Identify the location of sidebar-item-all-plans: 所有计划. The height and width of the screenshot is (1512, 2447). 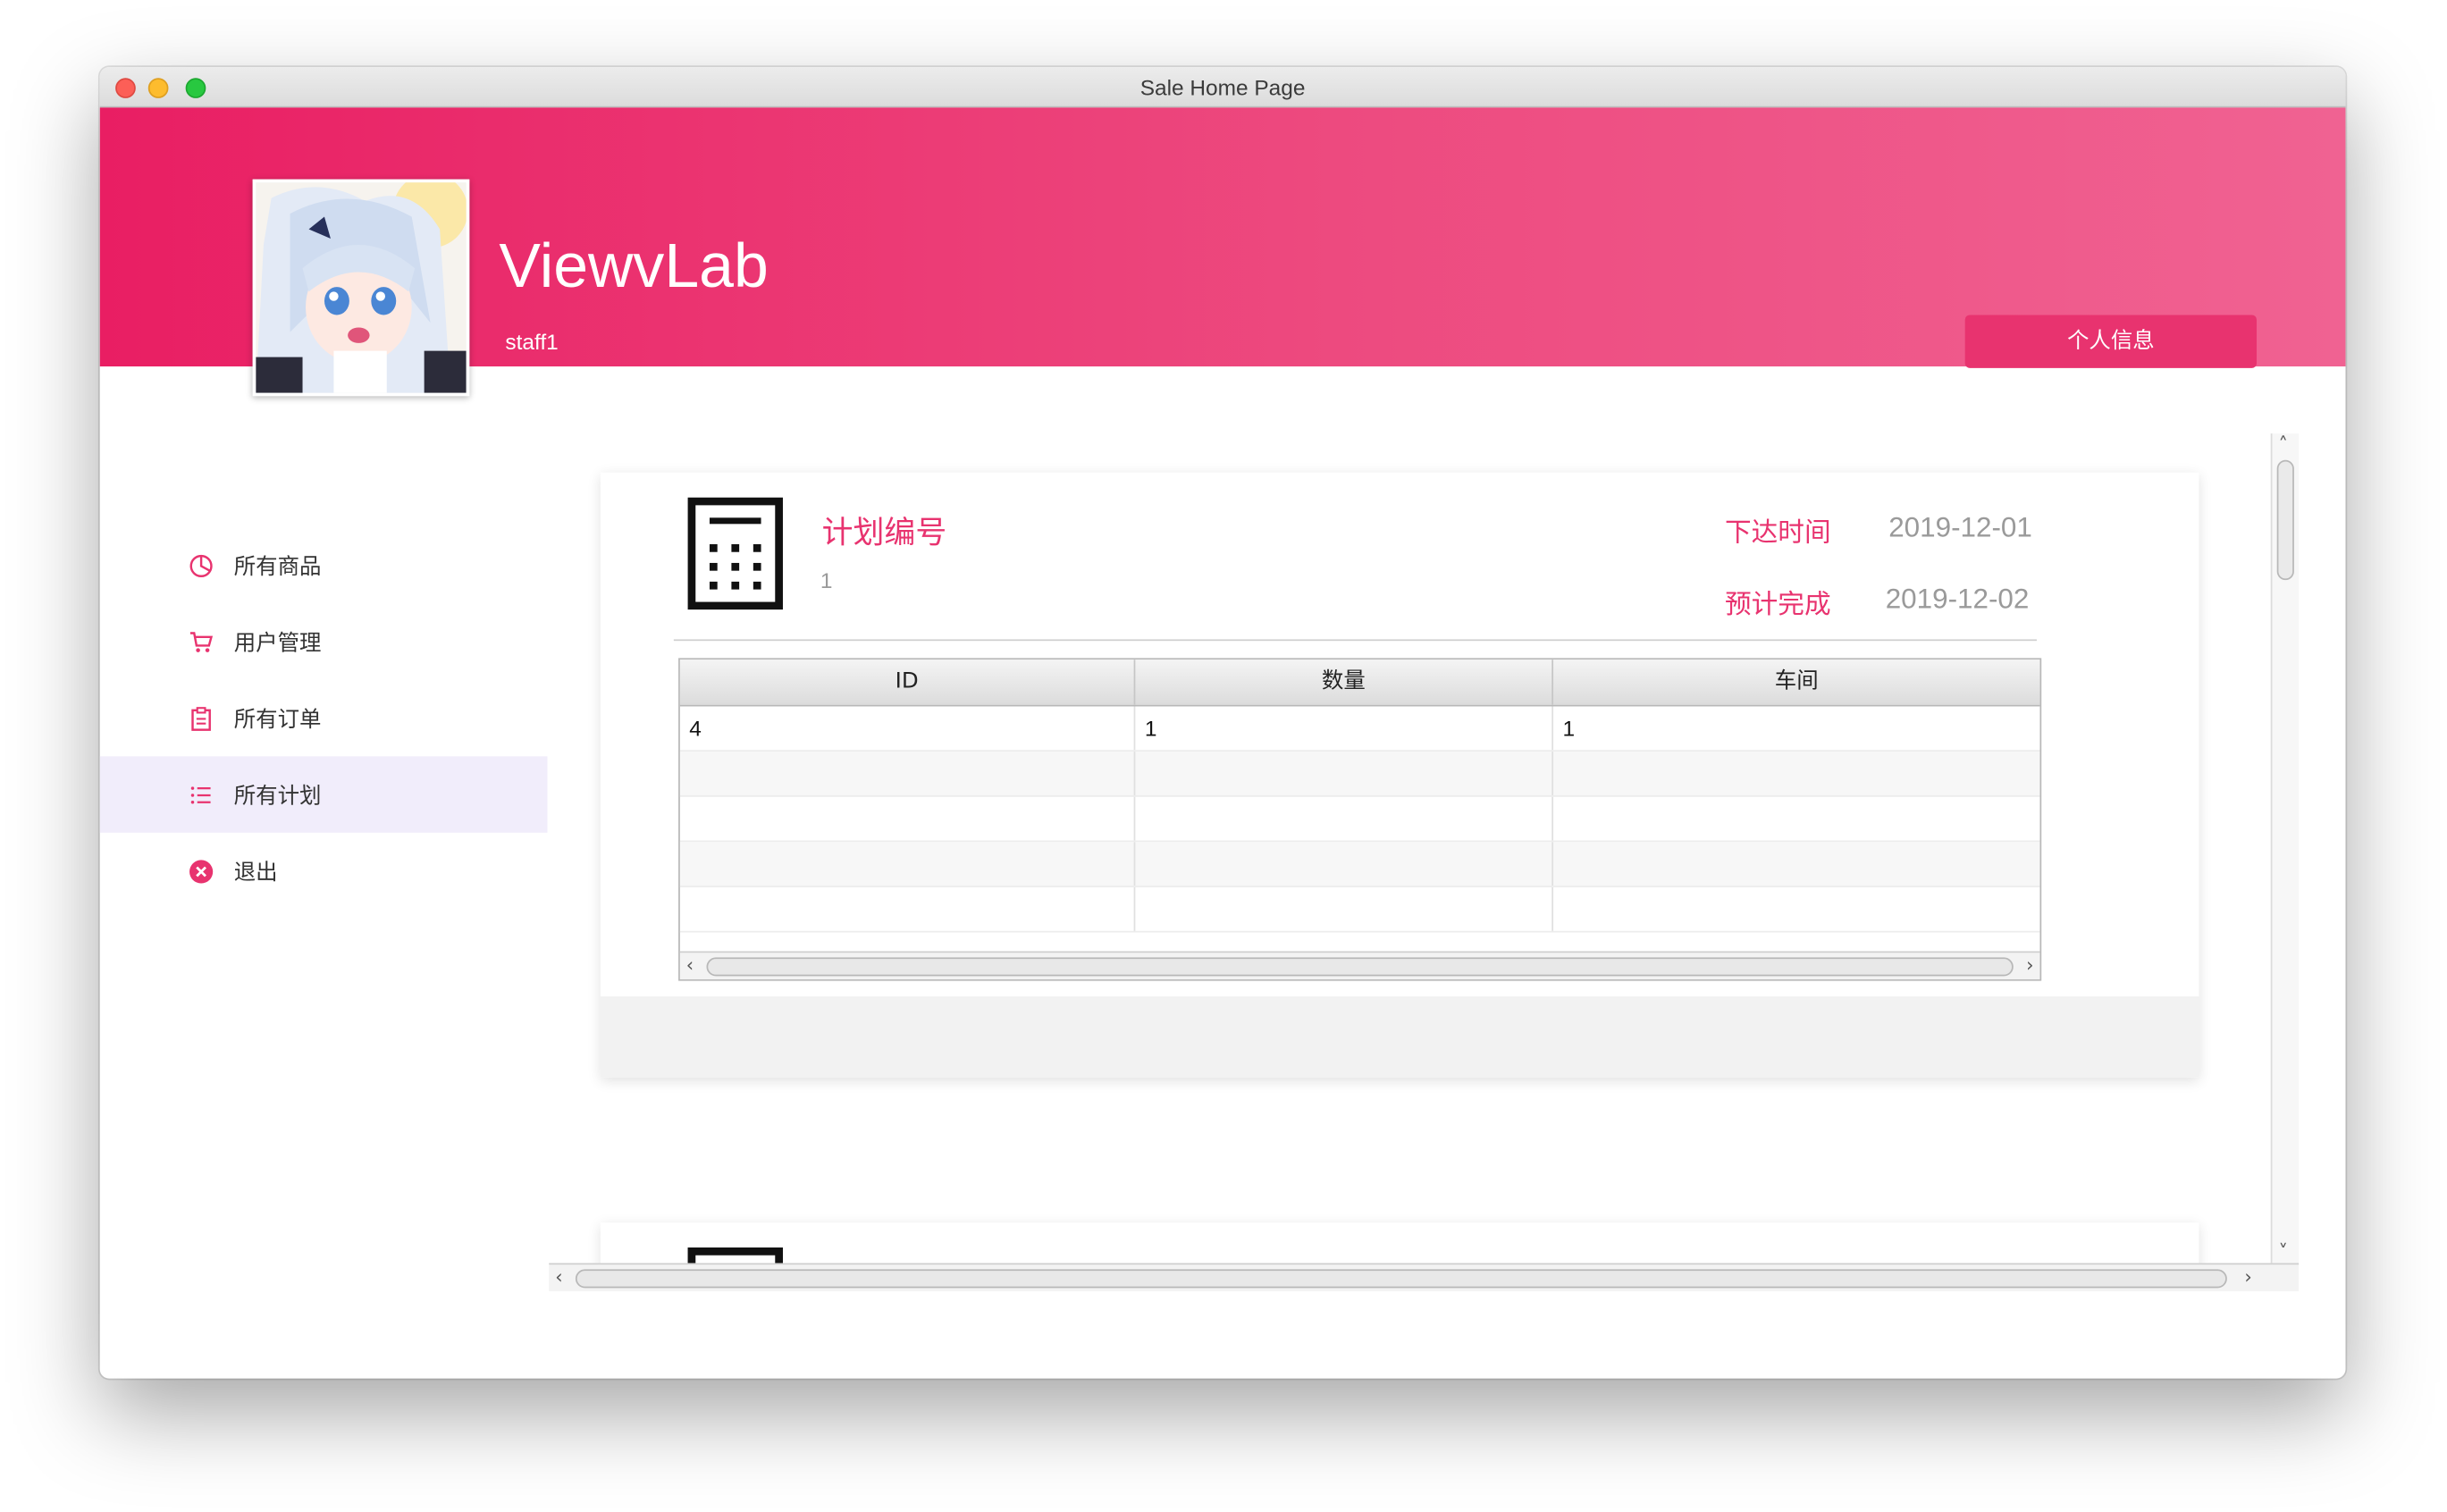
(323, 794).